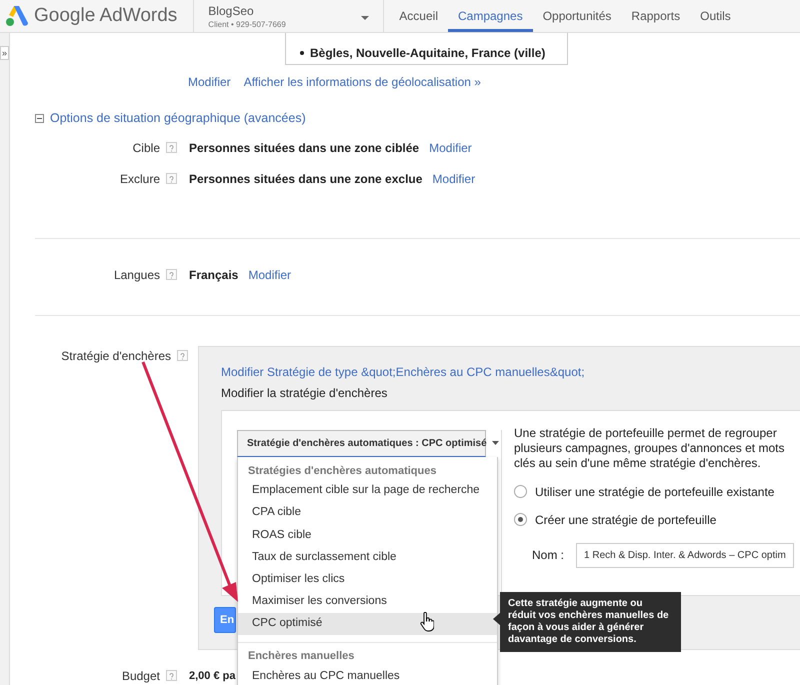  I want to click on collapse-icon, so click(39, 118).